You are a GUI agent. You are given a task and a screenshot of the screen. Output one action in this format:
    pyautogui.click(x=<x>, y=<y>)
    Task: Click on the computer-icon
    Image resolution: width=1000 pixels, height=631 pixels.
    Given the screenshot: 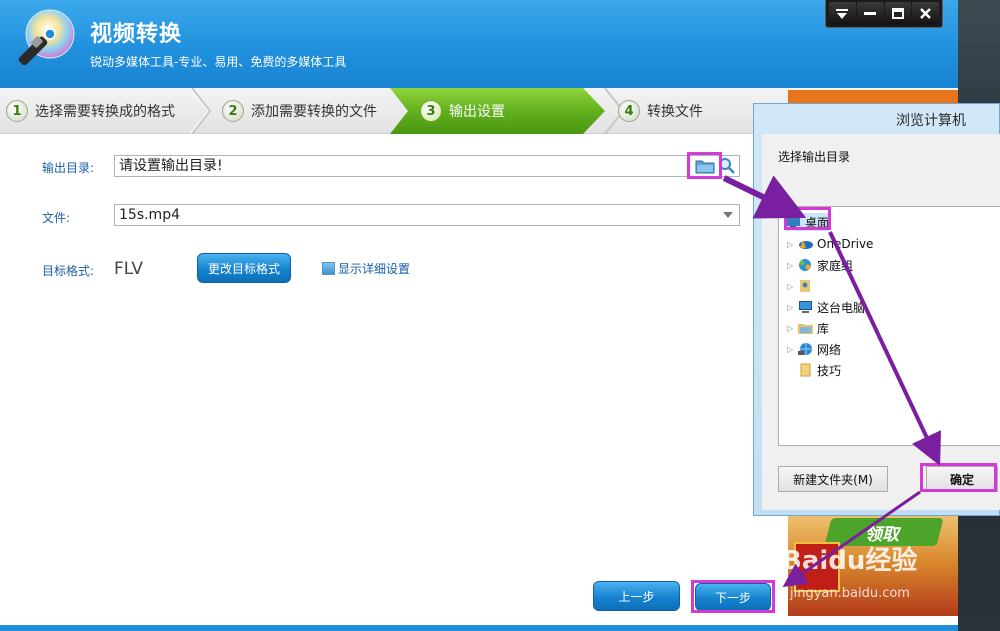 What is the action you would take?
    pyautogui.click(x=805, y=307)
    